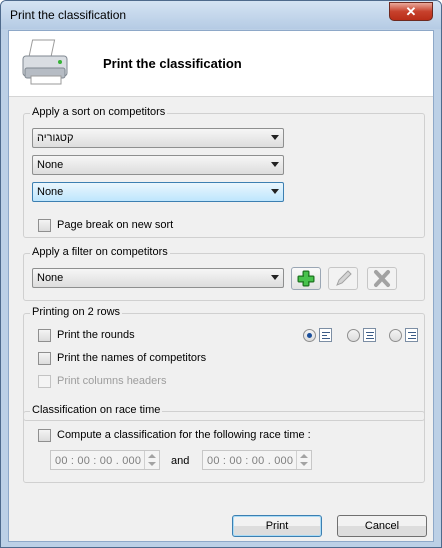  Describe the element at coordinates (158, 278) in the screenshot. I see `filter-combo: None` at that location.